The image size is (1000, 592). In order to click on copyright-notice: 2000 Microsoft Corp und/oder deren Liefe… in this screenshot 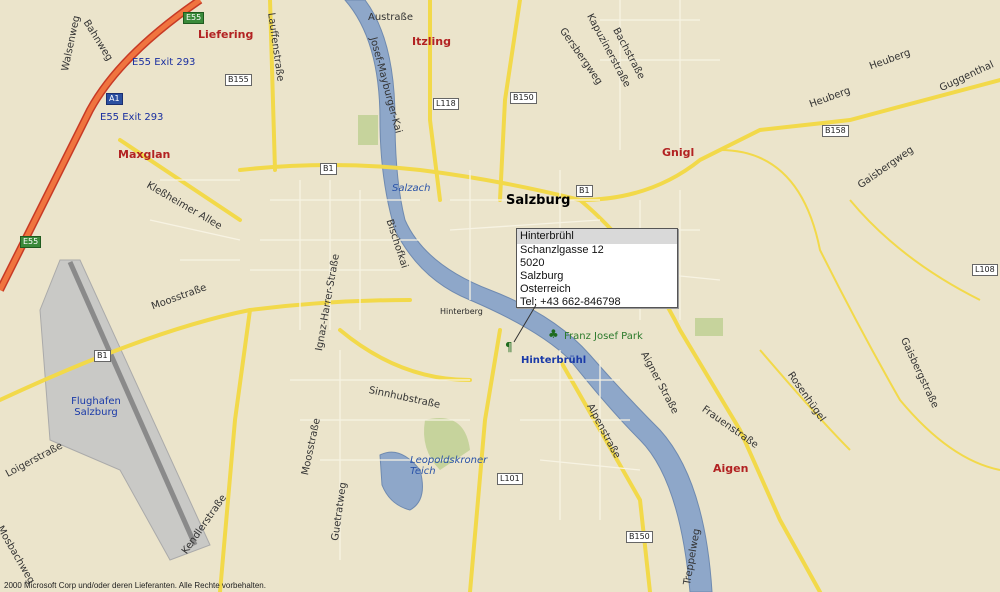, I will do `click(135, 585)`.